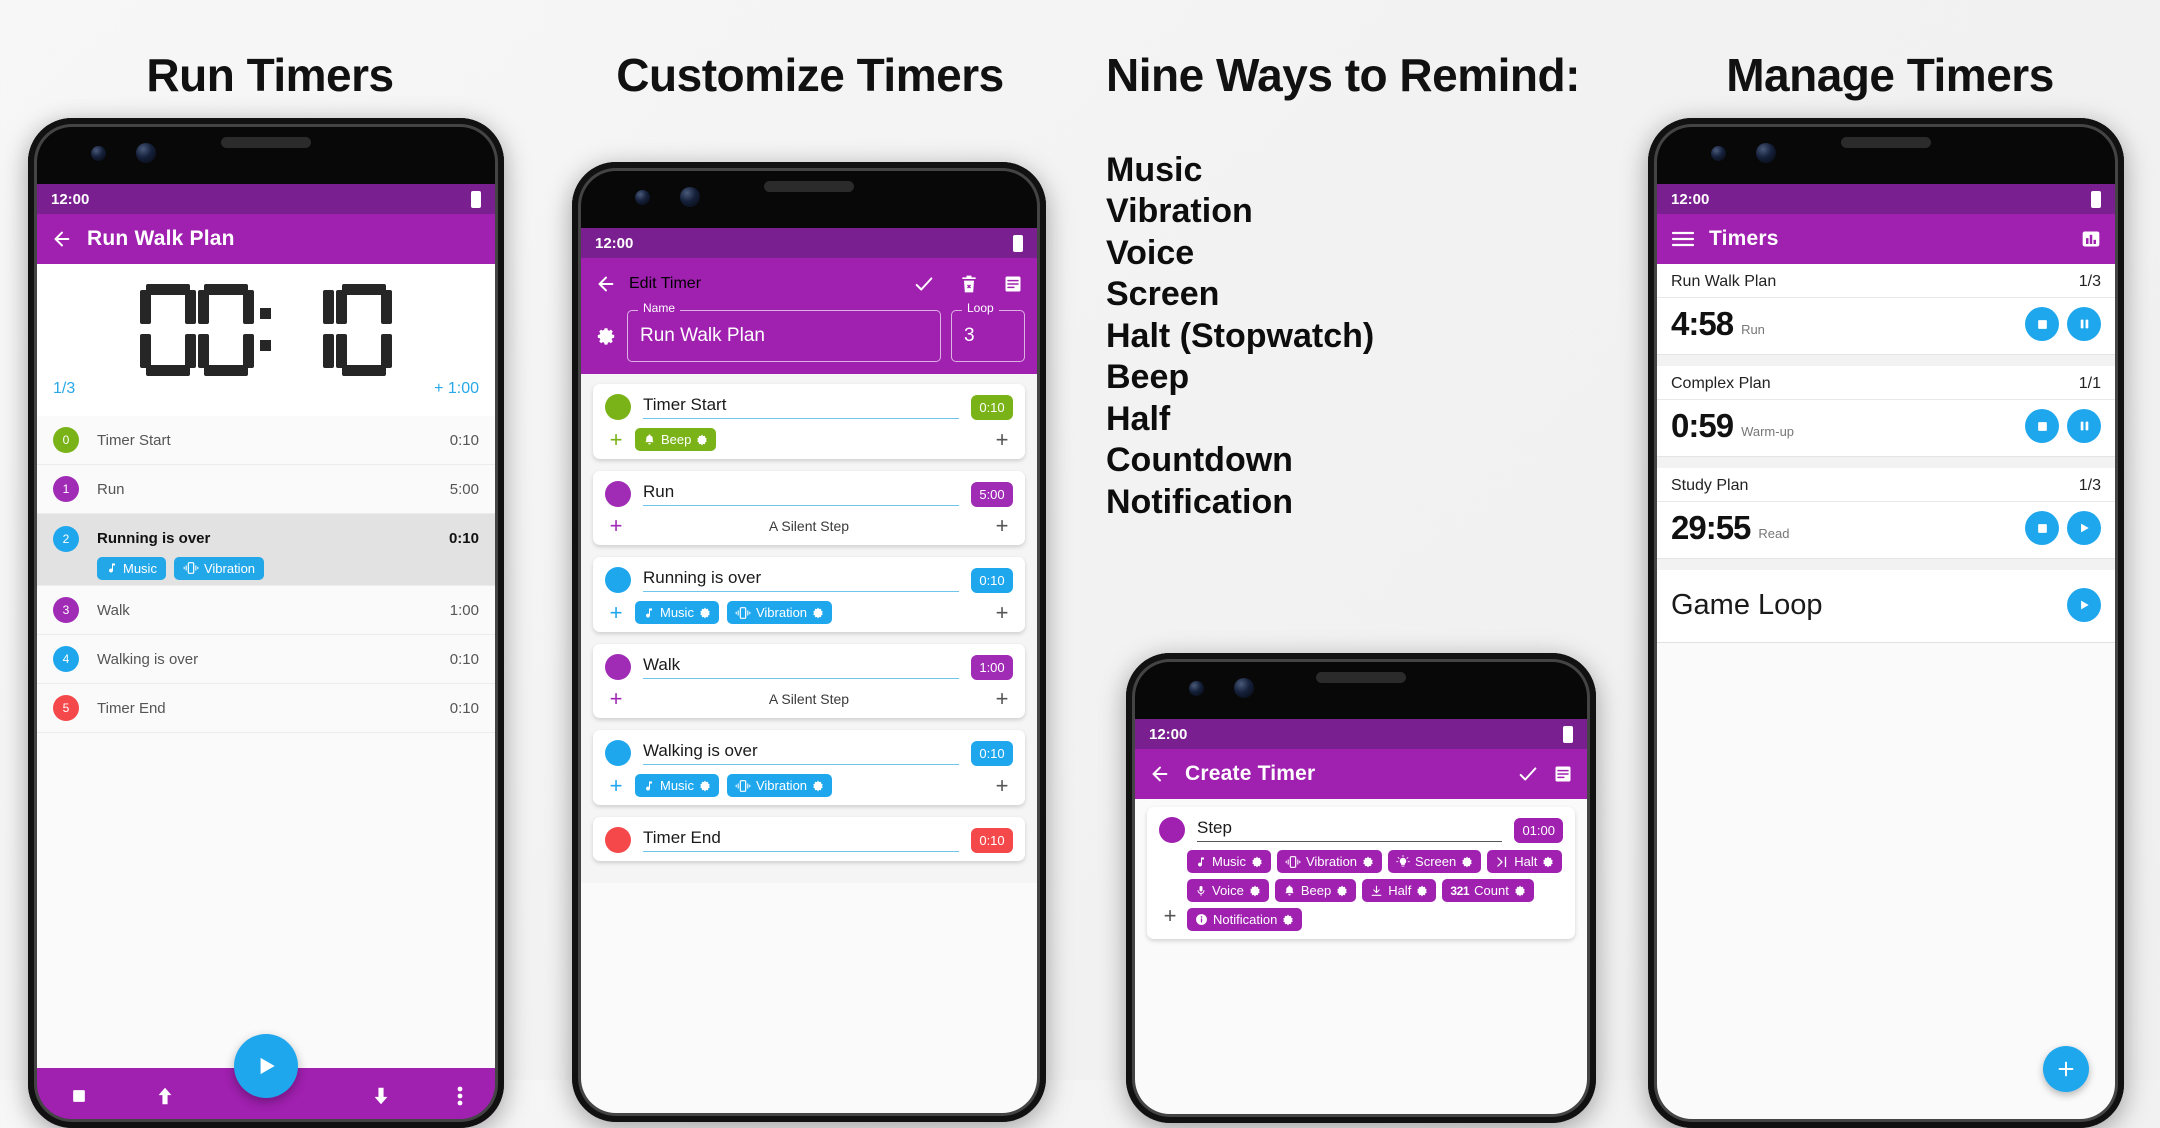  Describe the element at coordinates (784, 331) in the screenshot. I see `name-field: Name Run Walk Plan` at that location.